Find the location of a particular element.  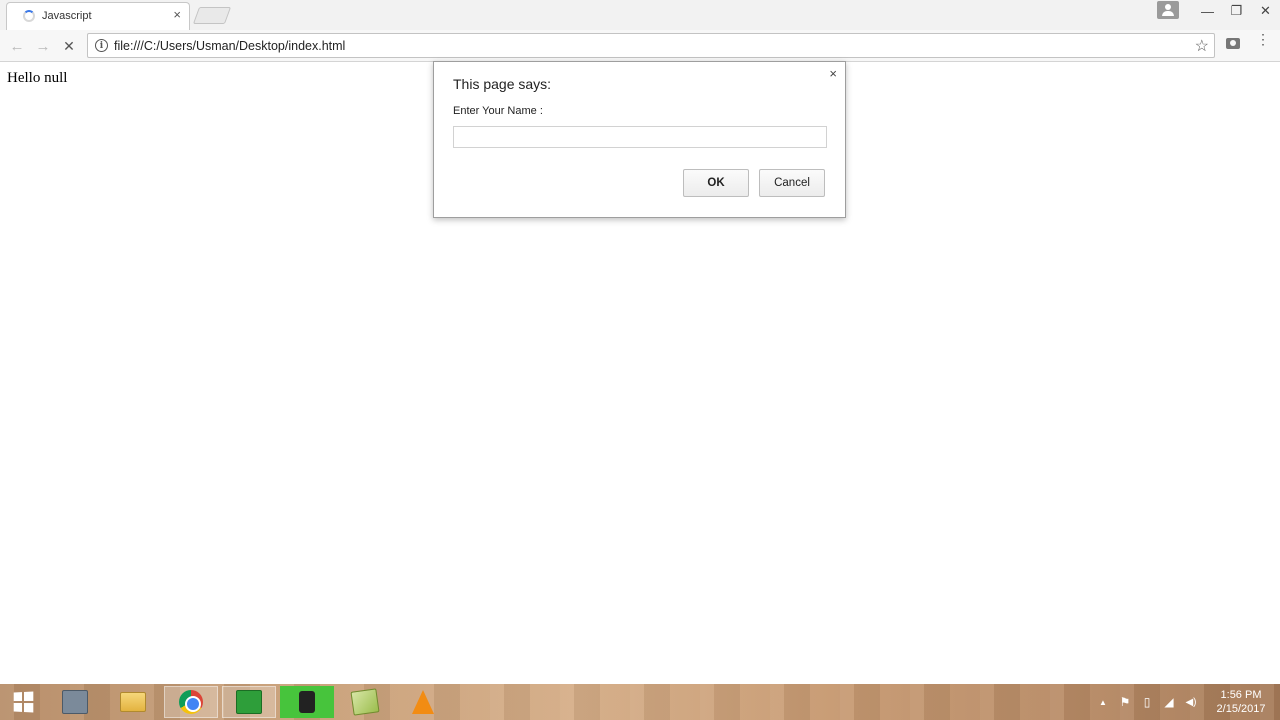

window-controls: — ❐ ✕ is located at coordinates (1236, 12).